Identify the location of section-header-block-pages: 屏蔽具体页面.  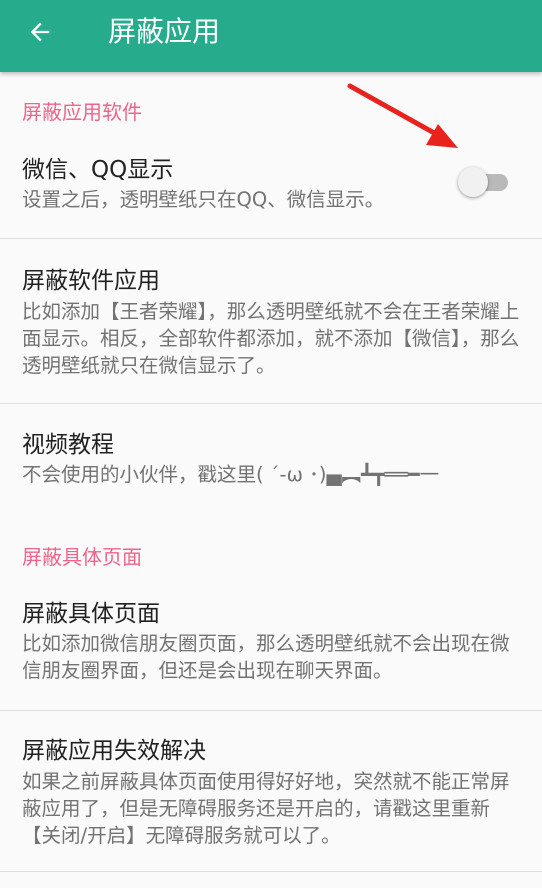
(82, 557).